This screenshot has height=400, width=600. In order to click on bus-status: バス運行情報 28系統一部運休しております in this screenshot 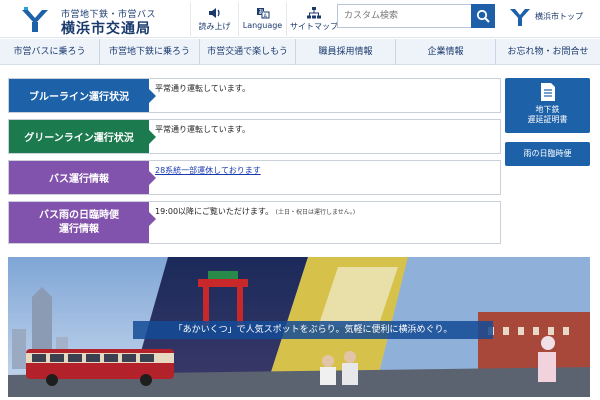, I will do `click(254, 177)`.